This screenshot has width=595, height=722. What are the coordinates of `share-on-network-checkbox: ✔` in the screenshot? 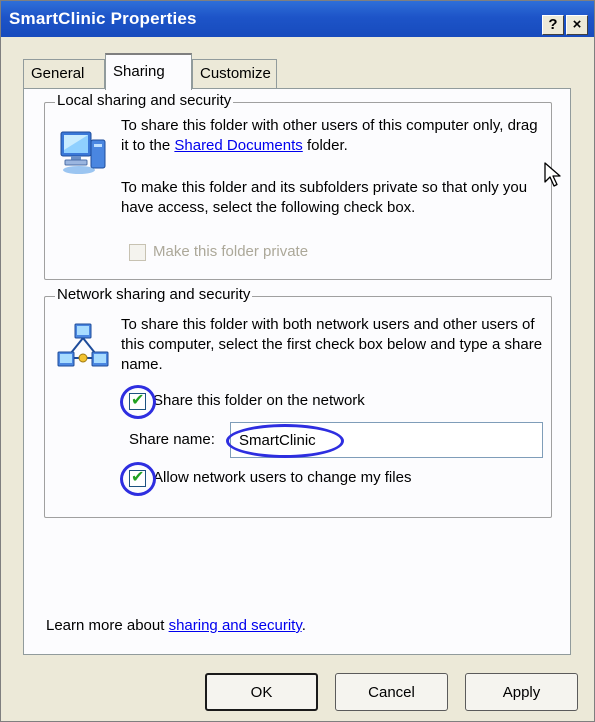 It's located at (137, 401).